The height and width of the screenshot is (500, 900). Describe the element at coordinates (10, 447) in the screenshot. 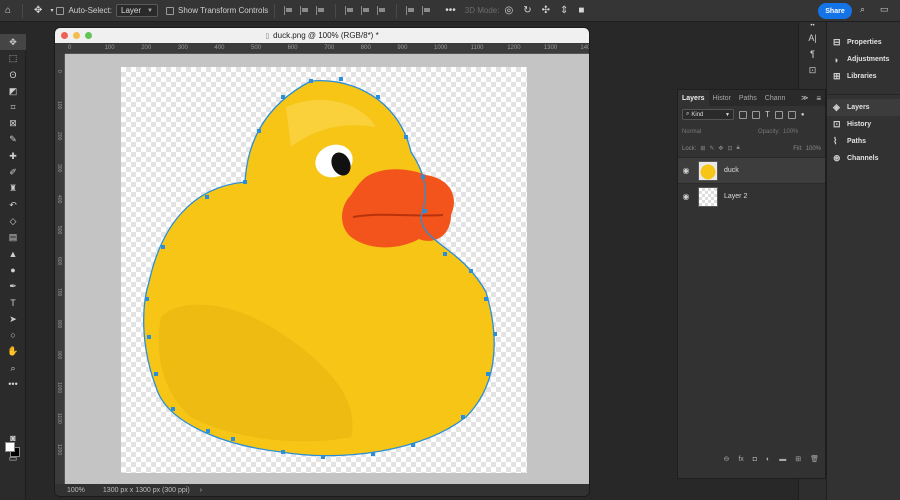

I see `foreground-color-swatch` at that location.